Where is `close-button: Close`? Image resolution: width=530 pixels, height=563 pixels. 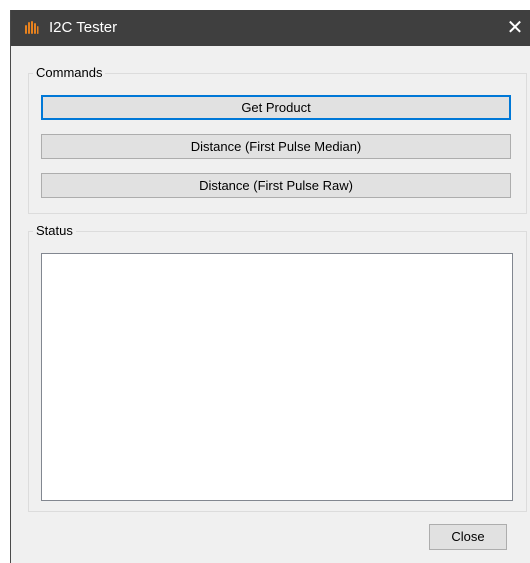
close-button: Close is located at coordinates (468, 537).